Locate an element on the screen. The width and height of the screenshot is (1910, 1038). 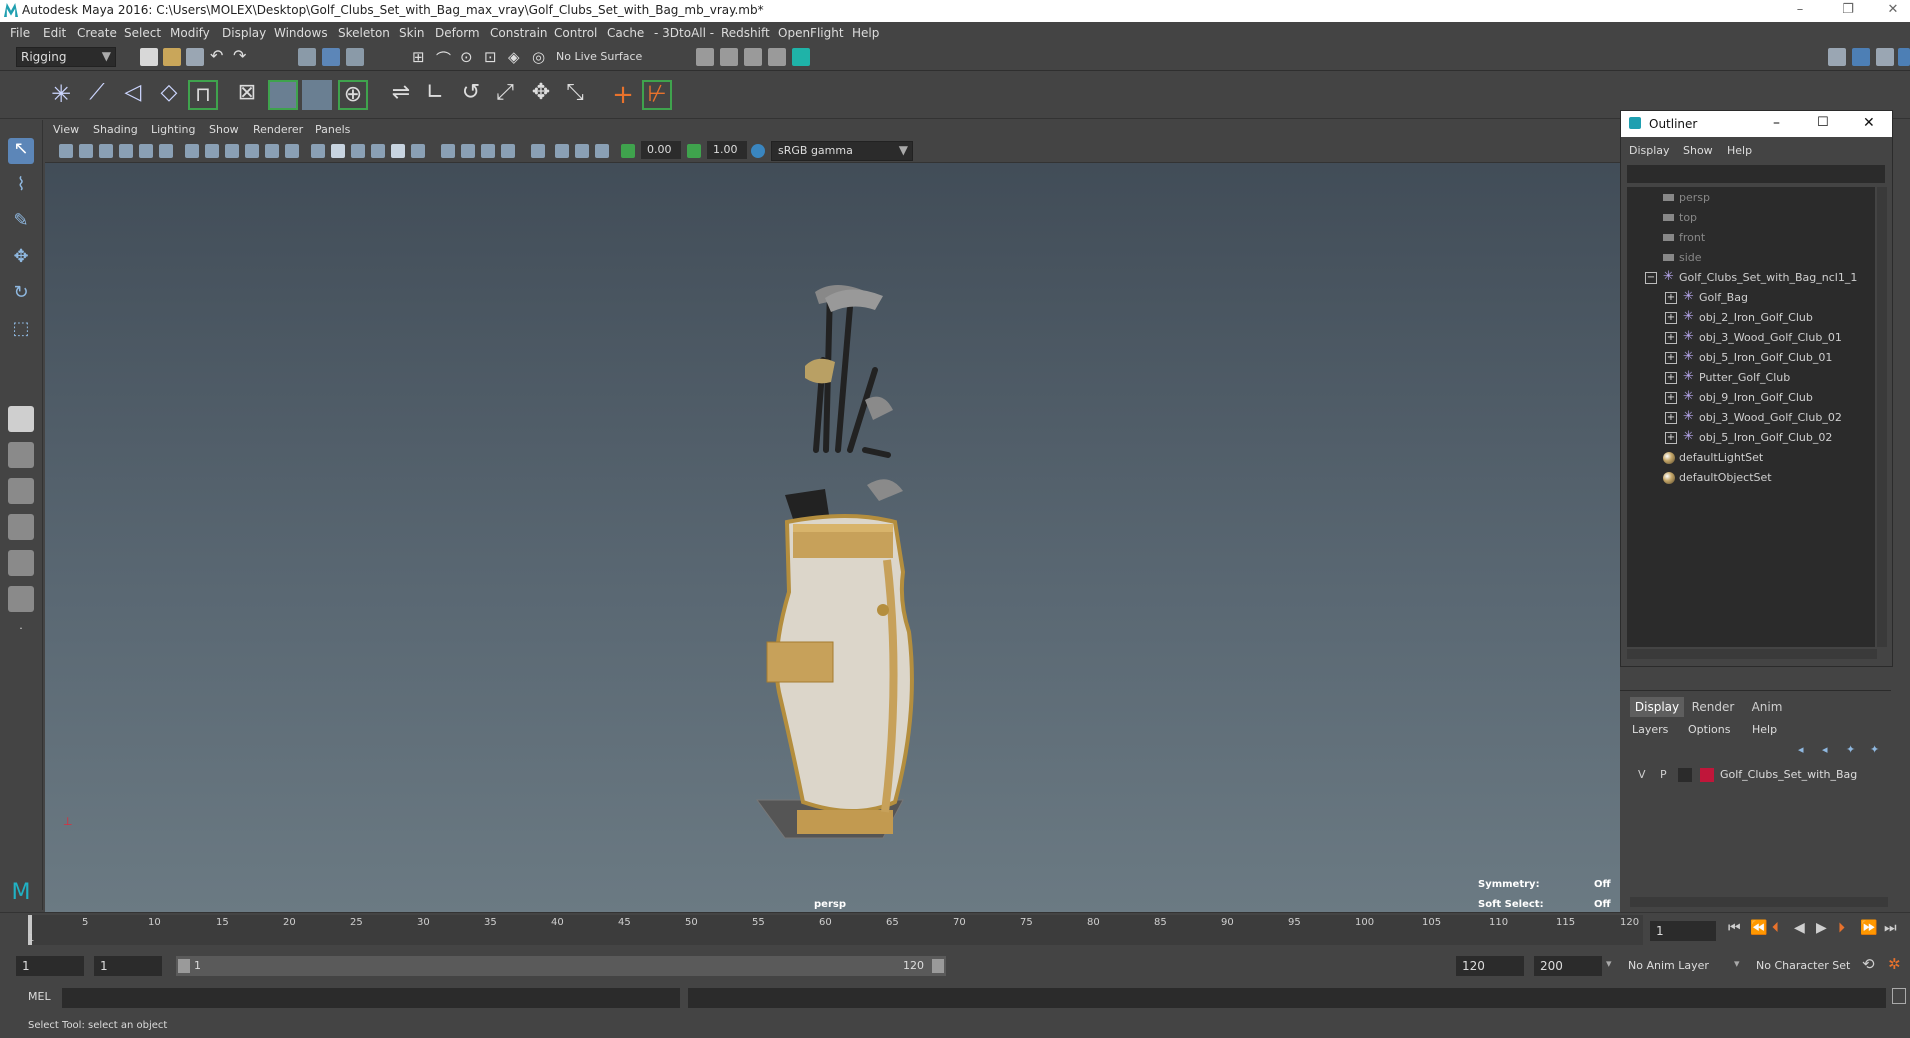
menu-windows: Windows is located at coordinates (301, 33).